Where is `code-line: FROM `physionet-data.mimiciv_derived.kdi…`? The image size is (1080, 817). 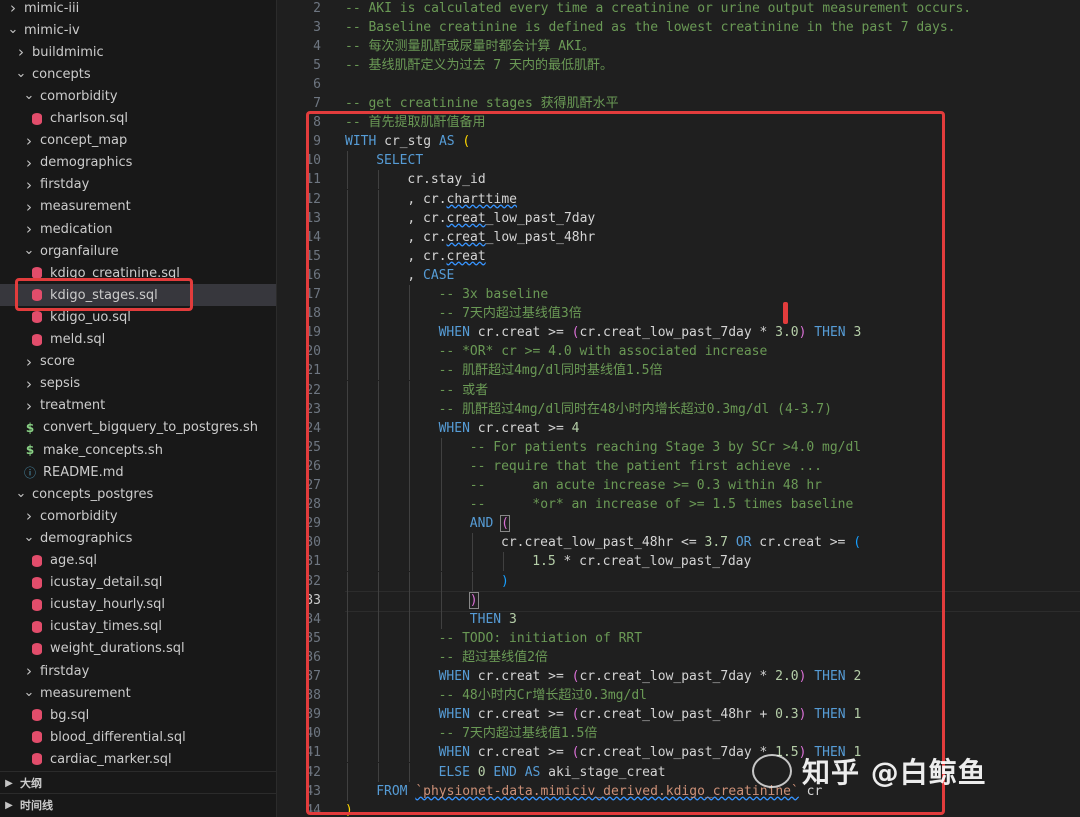
code-line: FROM `physionet-data.mimiciv_derived.kdi… is located at coordinates (599, 791).